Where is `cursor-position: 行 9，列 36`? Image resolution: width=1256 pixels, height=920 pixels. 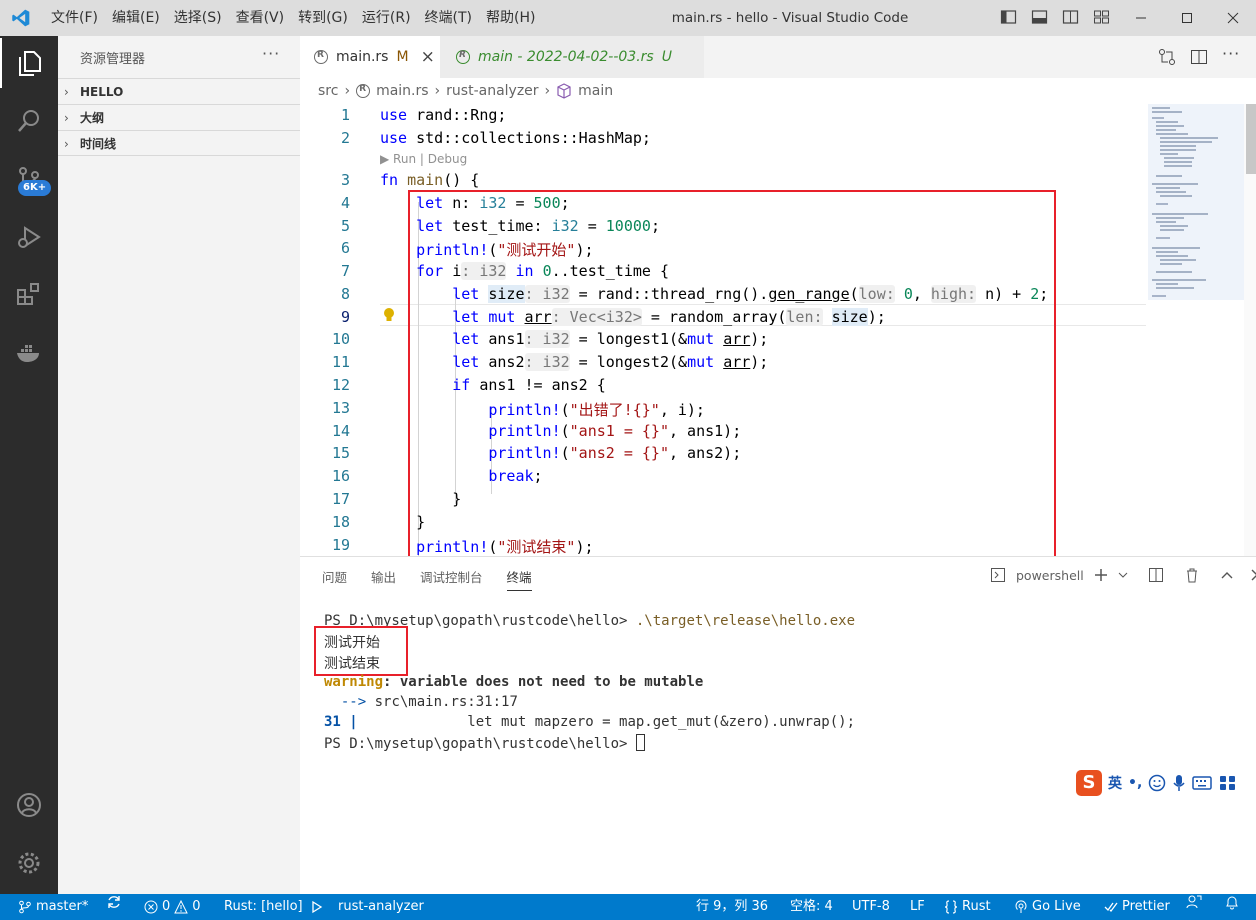
cursor-position: 行 9，列 36 is located at coordinates (732, 907).